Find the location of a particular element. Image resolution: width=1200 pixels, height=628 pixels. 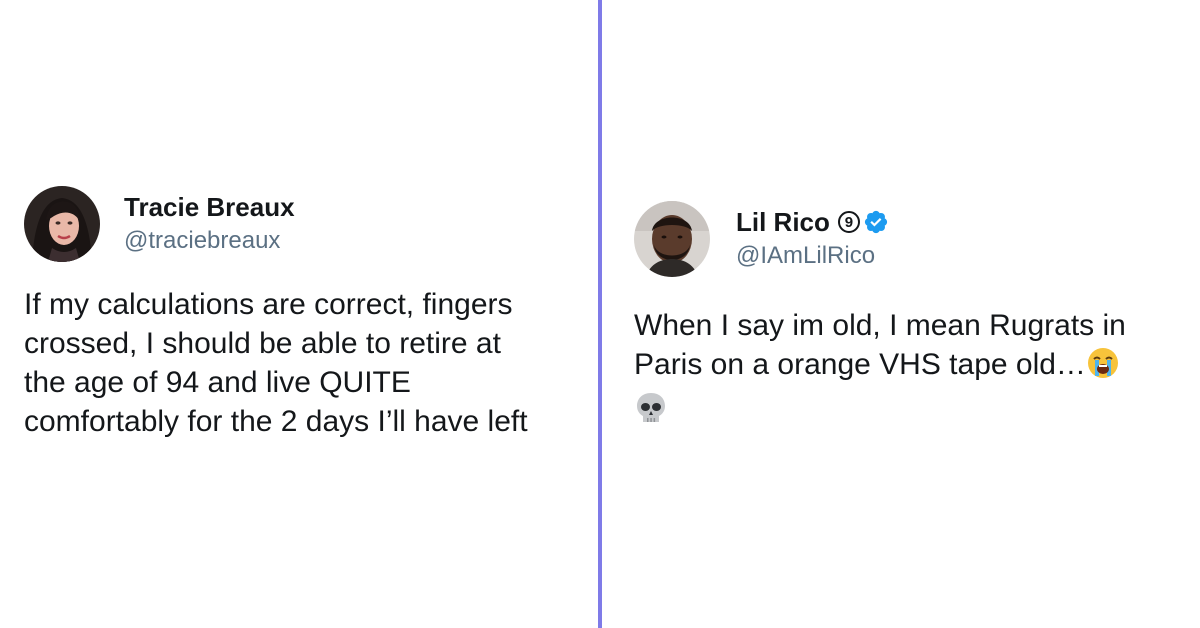

tweet-header: Lil Rico 9 @IAmLilRico is located at coordinates (914, 239).